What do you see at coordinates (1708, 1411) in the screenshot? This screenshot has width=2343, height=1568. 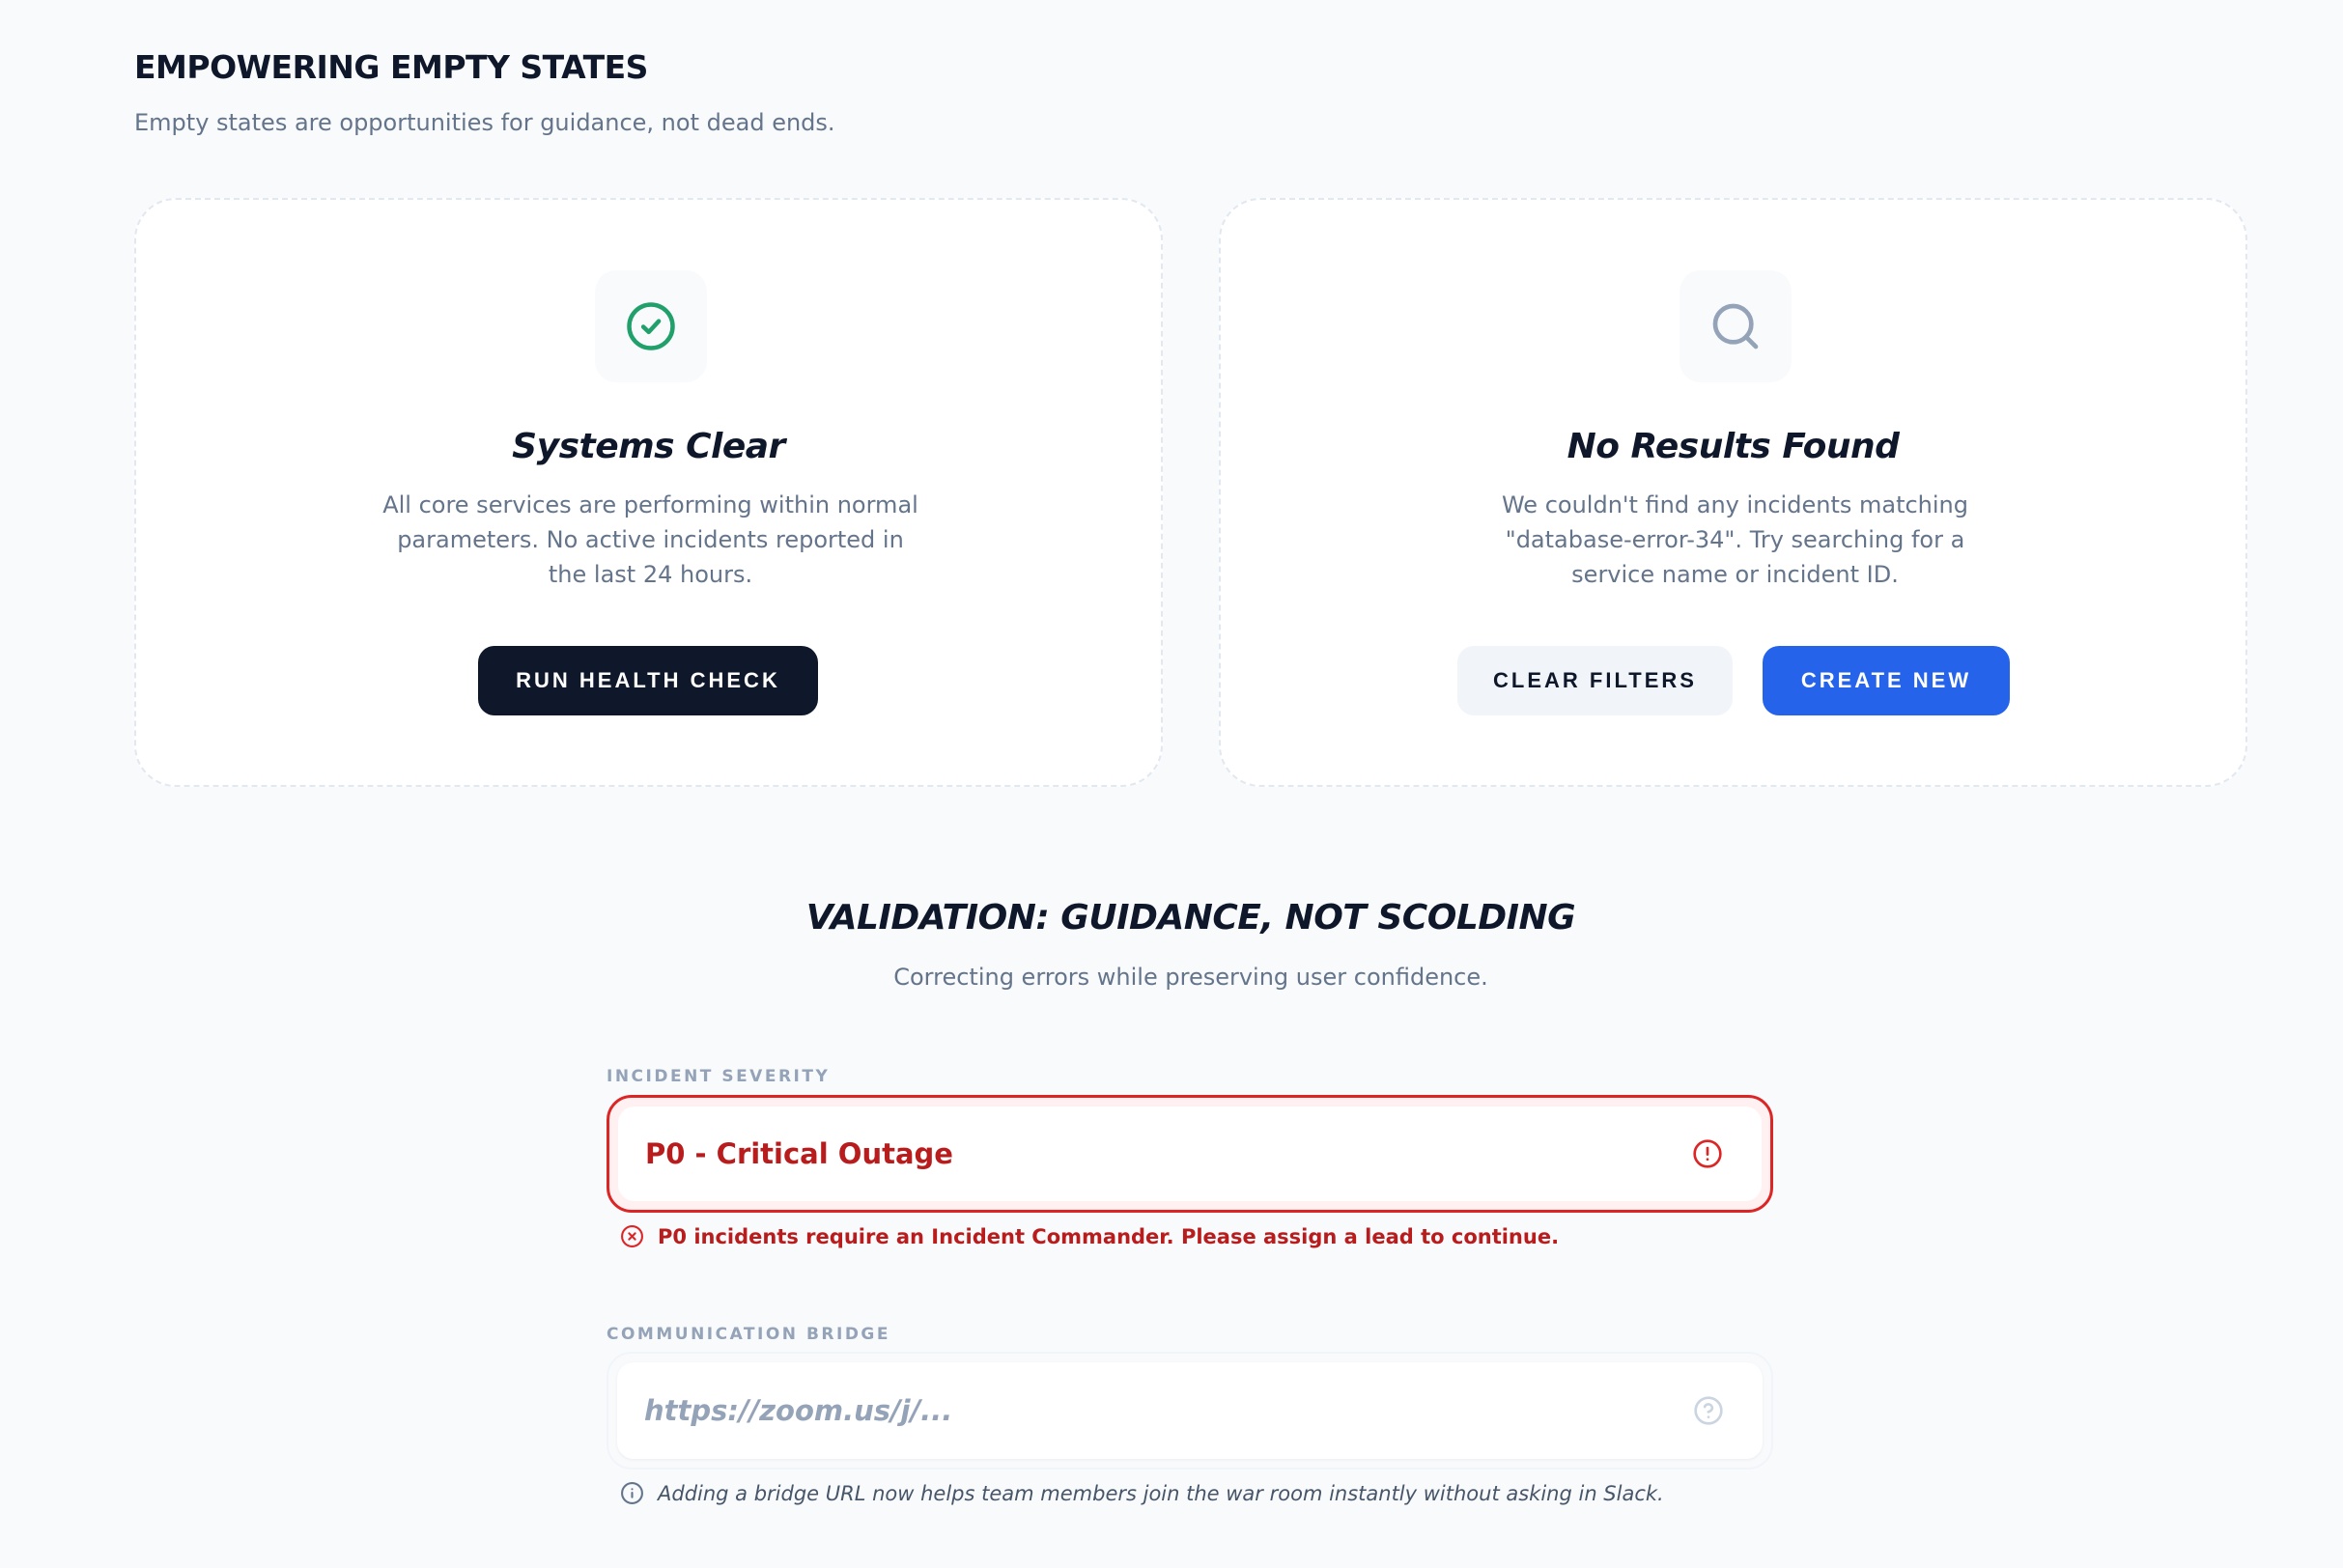 I see `help-circle-icon` at bounding box center [1708, 1411].